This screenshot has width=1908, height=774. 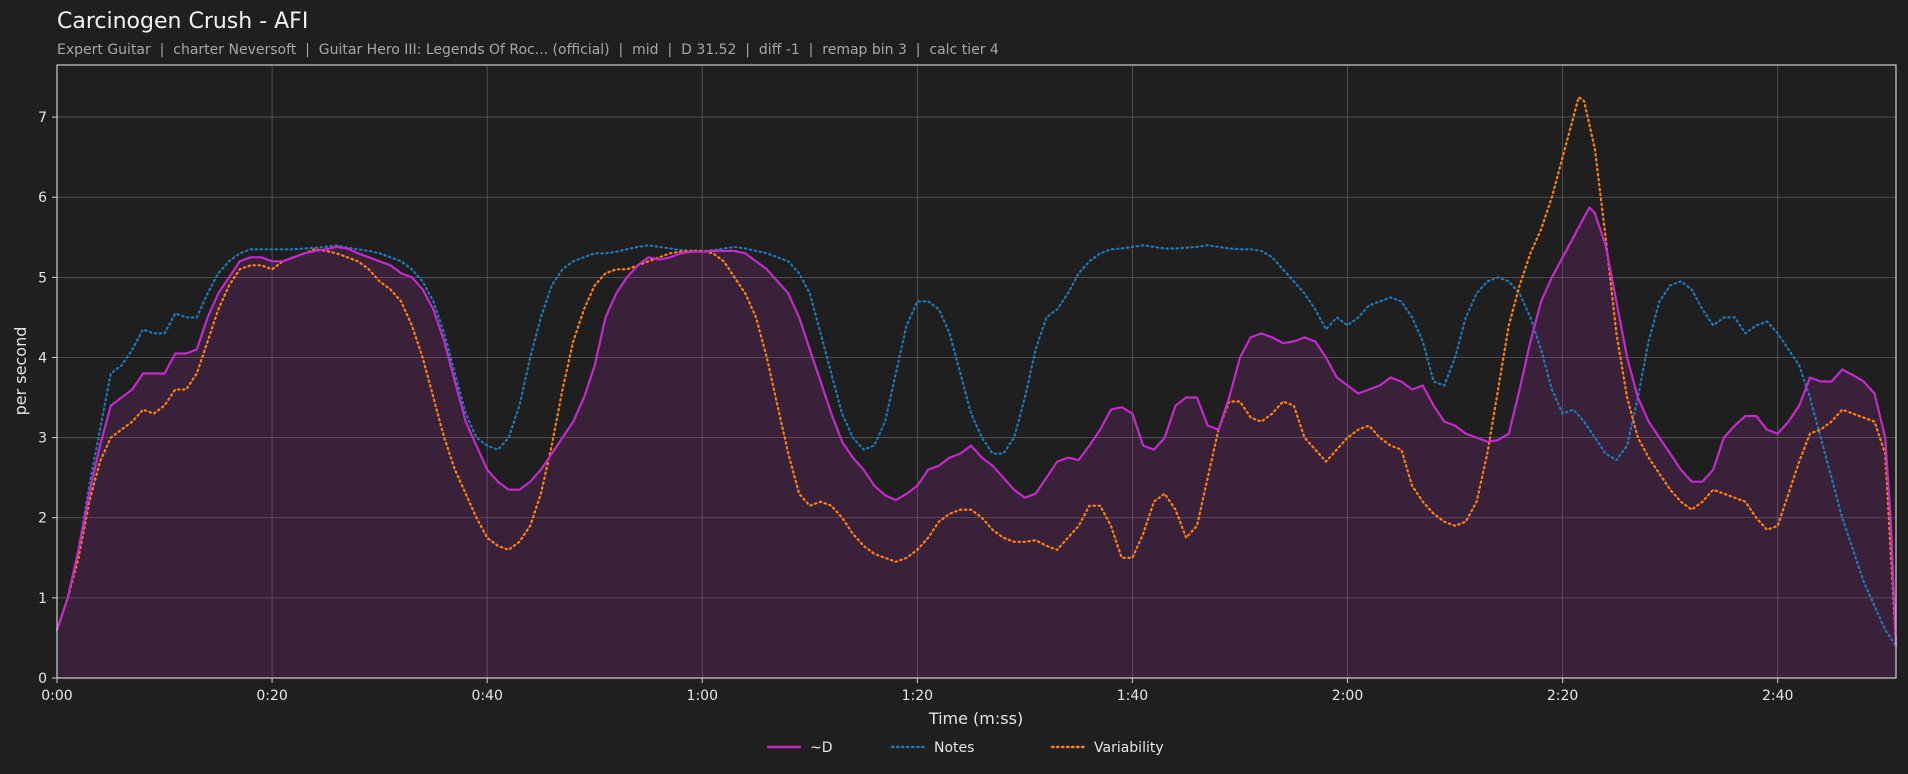 What do you see at coordinates (42, 679) in the screenshot?
I see `y-tick-label: 0` at bounding box center [42, 679].